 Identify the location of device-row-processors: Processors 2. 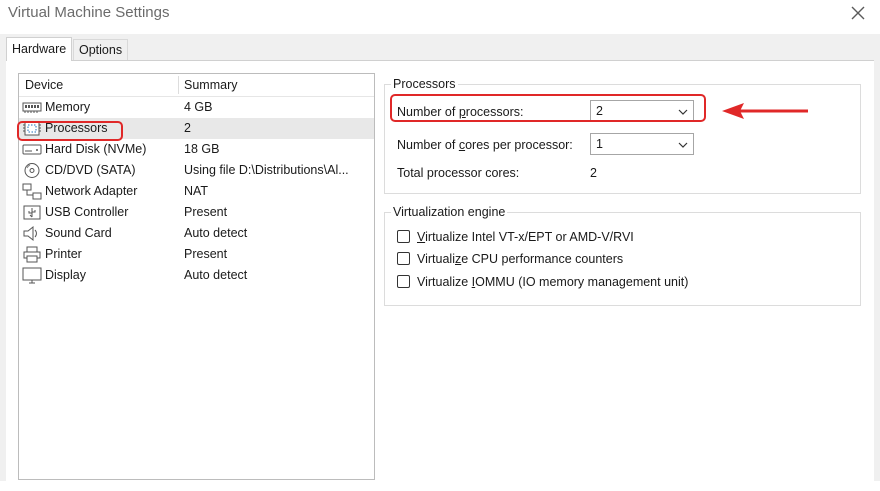
(196, 128).